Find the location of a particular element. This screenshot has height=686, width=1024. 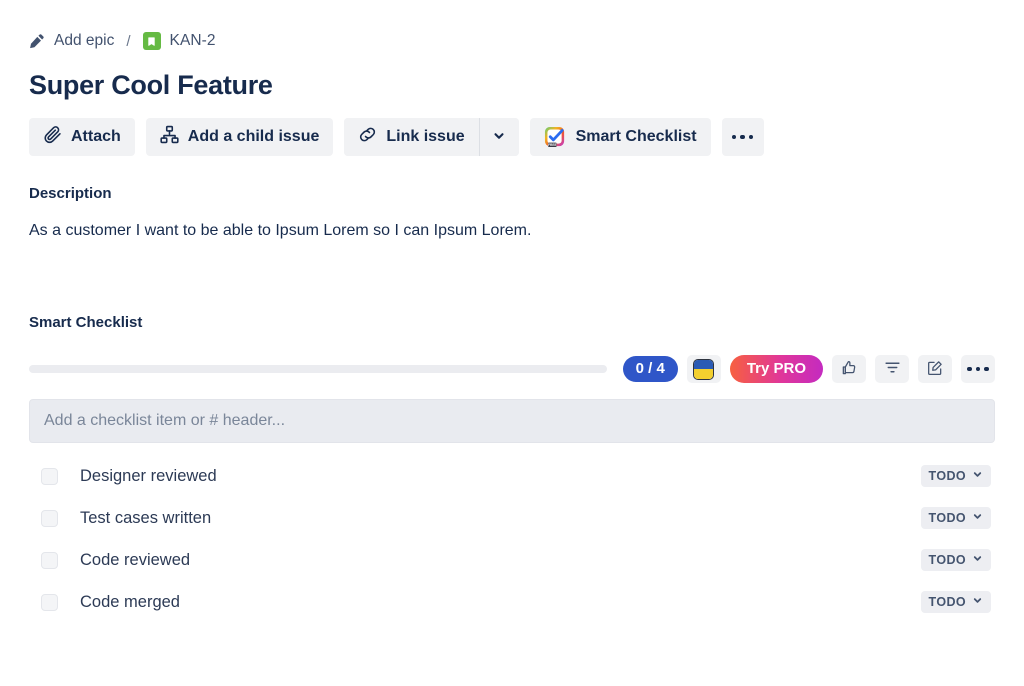

filter-button is located at coordinates (892, 369).